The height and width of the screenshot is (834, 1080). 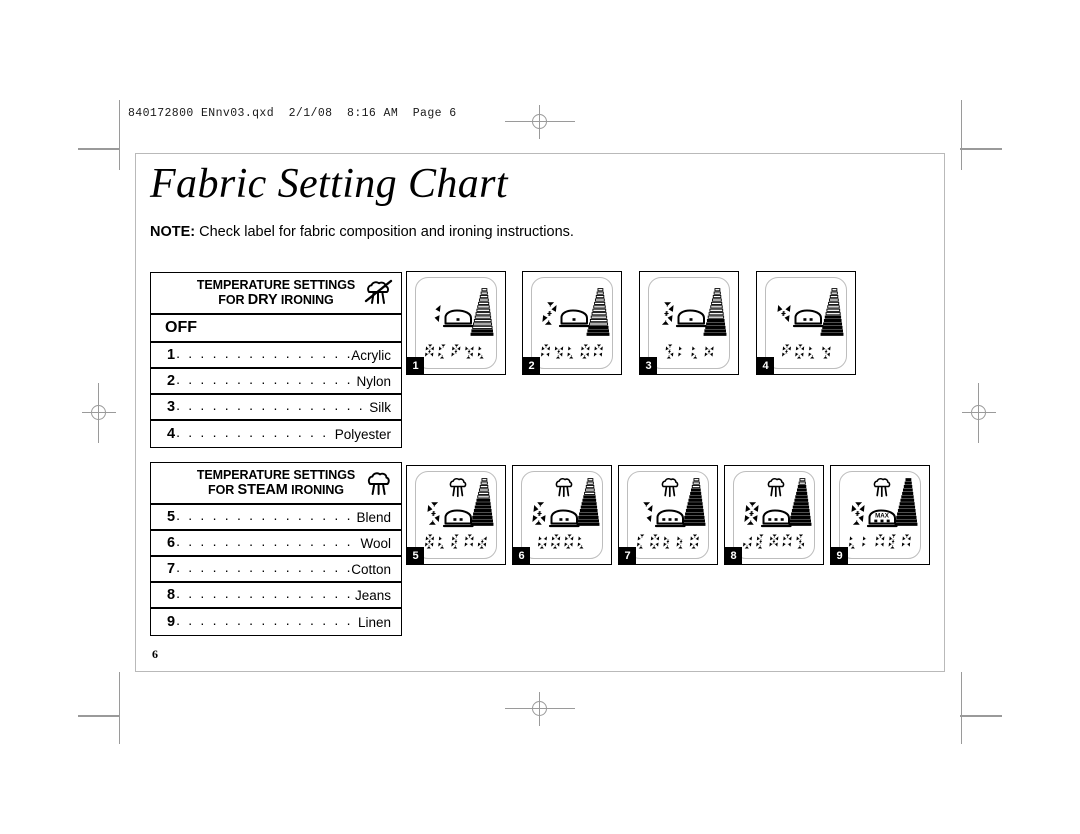 I want to click on dry-header-strong: DRY, so click(x=262, y=300).